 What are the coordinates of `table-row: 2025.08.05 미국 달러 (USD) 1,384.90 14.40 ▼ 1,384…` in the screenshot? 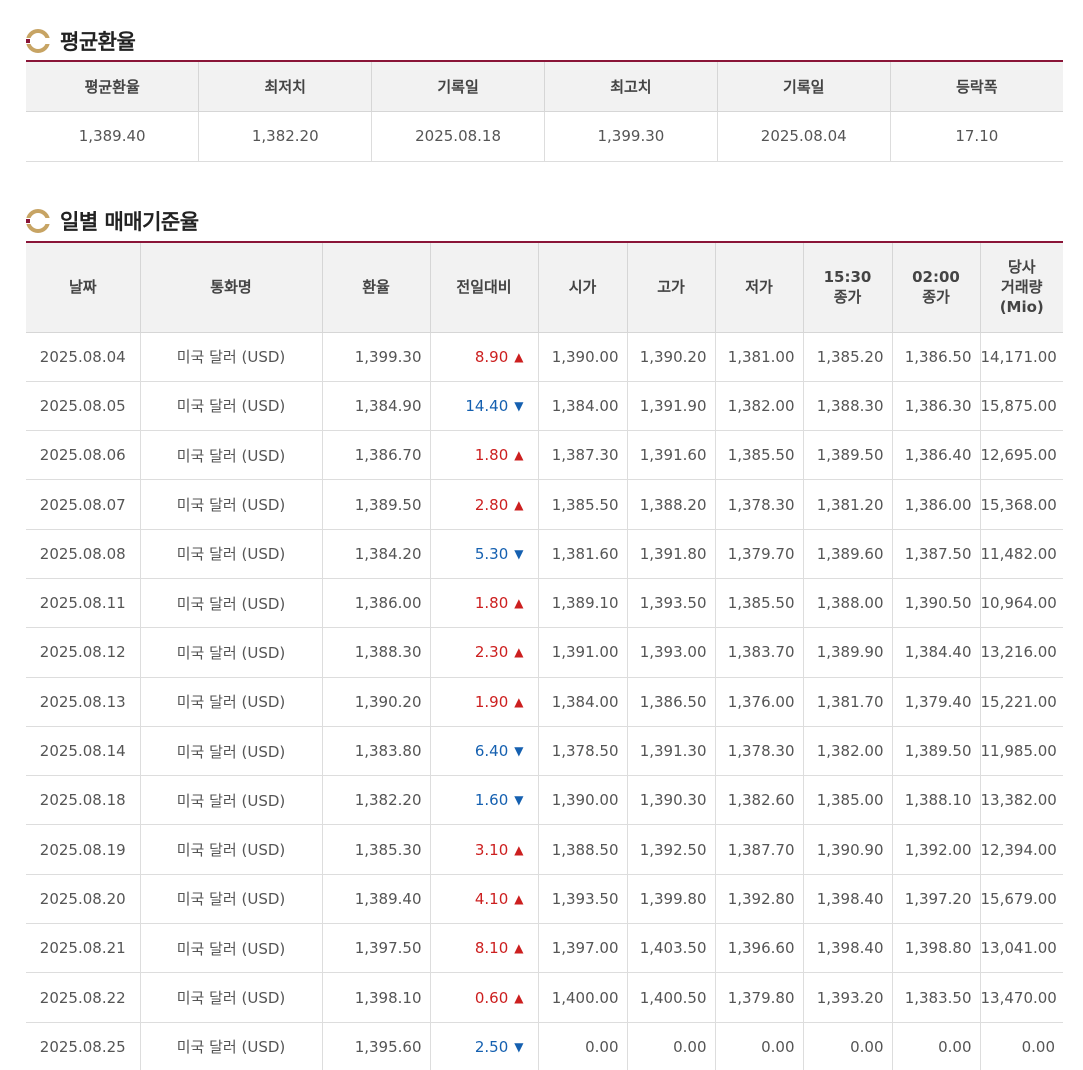 It's located at (544, 406).